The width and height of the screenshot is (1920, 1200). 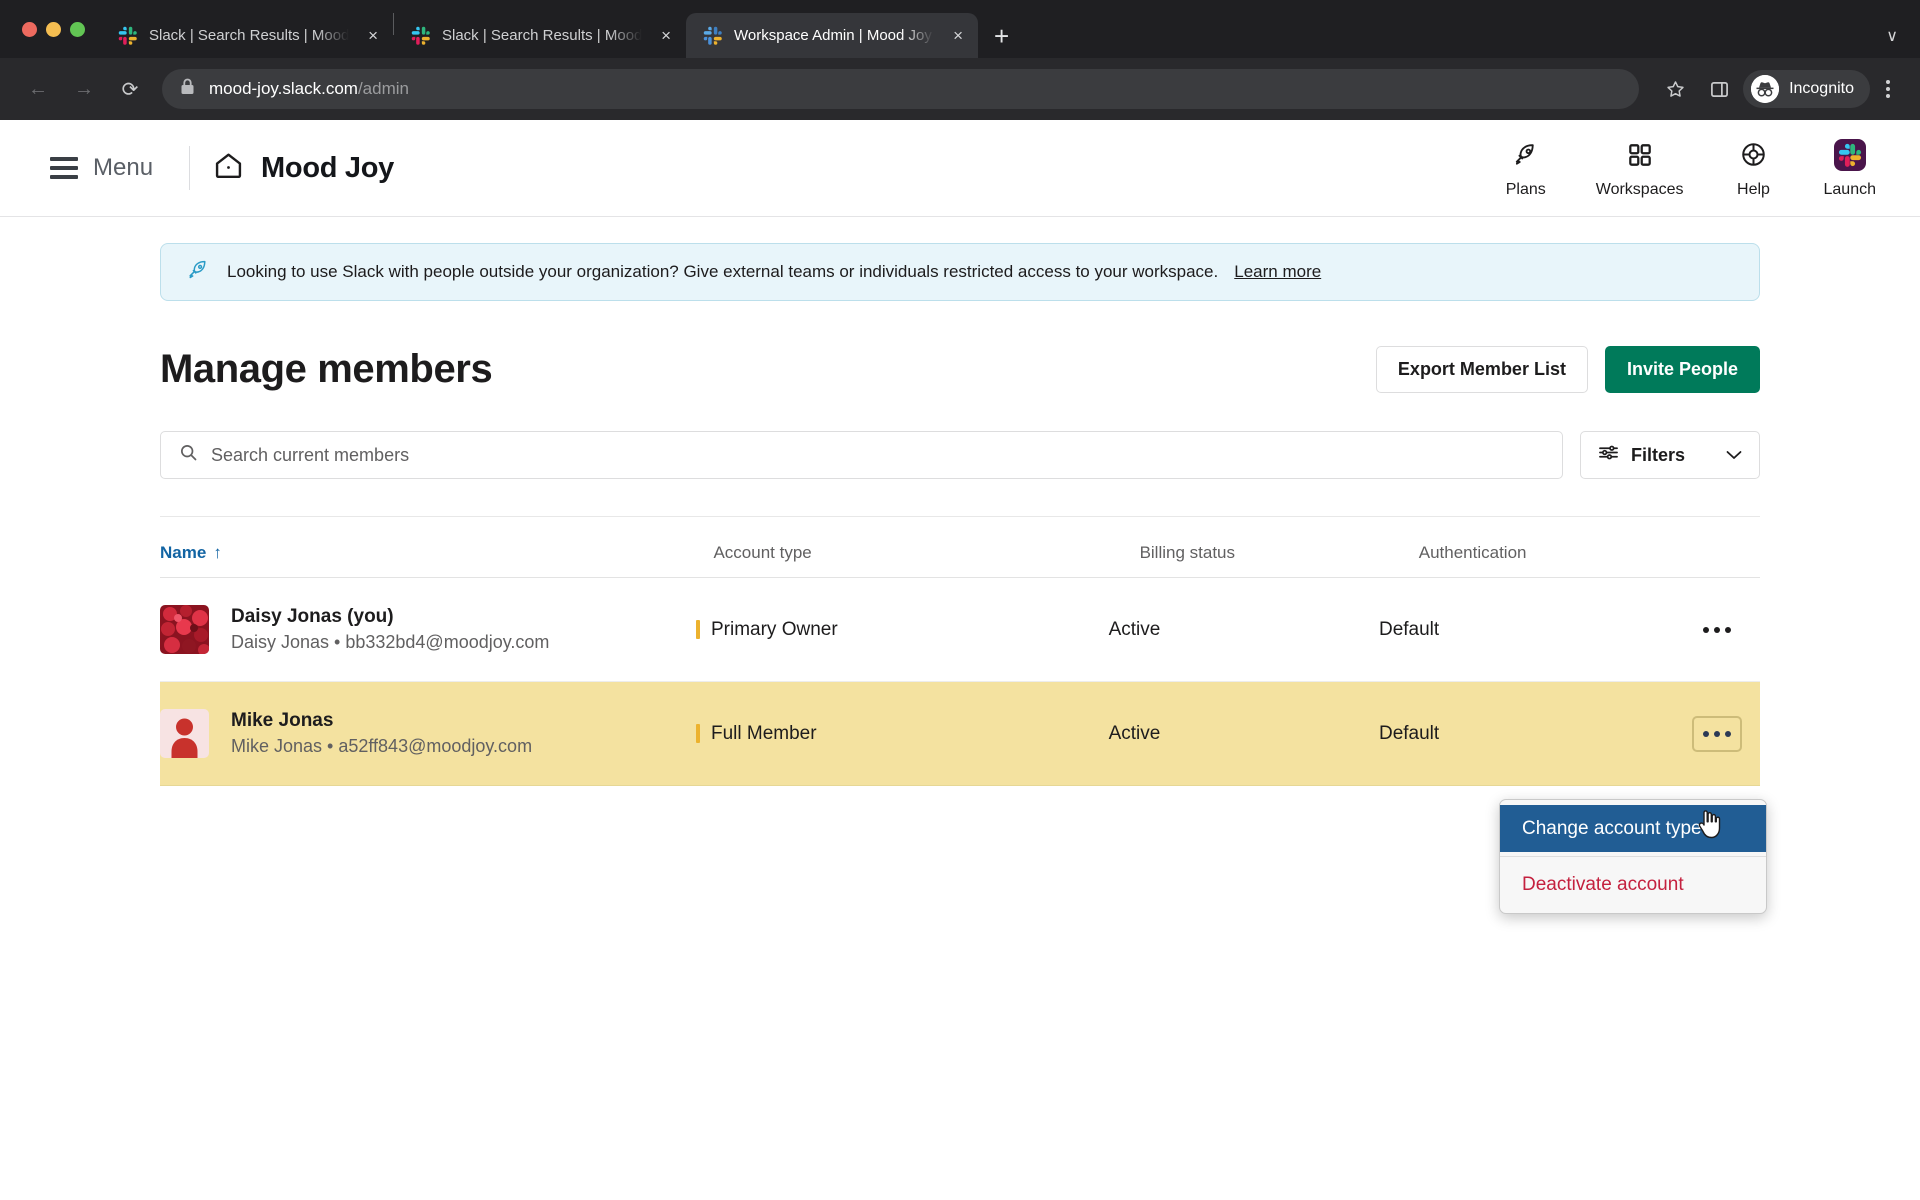 I want to click on back-button: ←, so click(x=38, y=89).